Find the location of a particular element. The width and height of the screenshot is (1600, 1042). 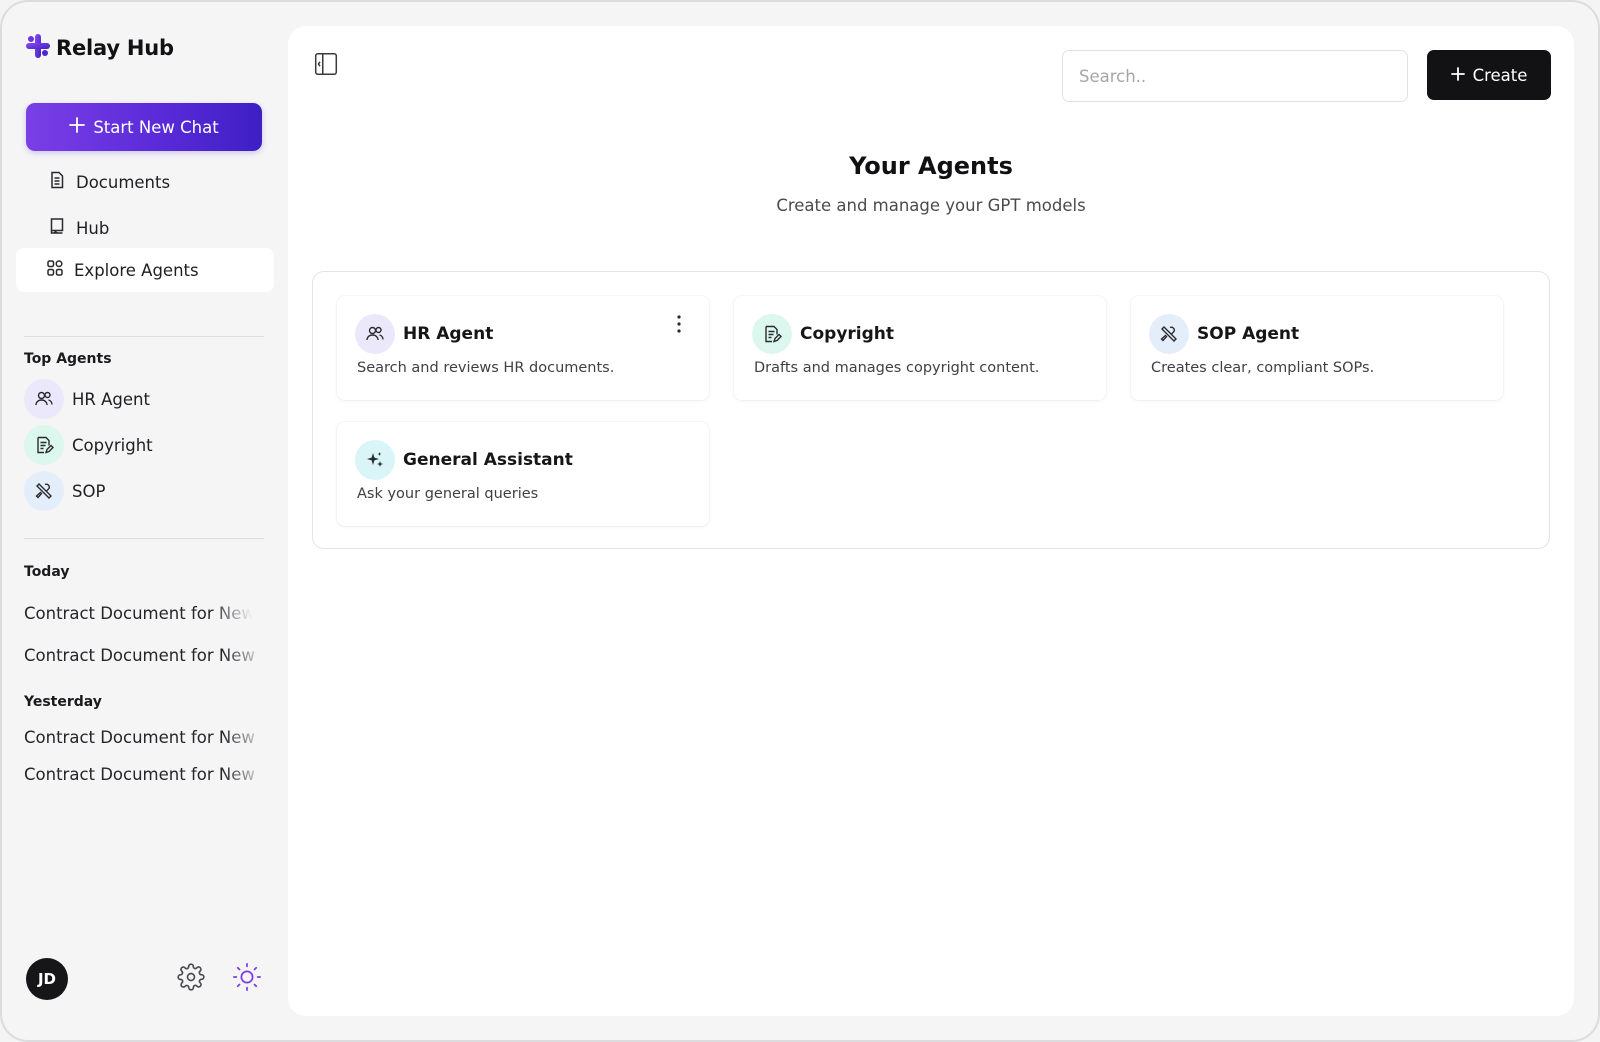

relay-hub-logo-icon is located at coordinates (38, 48).